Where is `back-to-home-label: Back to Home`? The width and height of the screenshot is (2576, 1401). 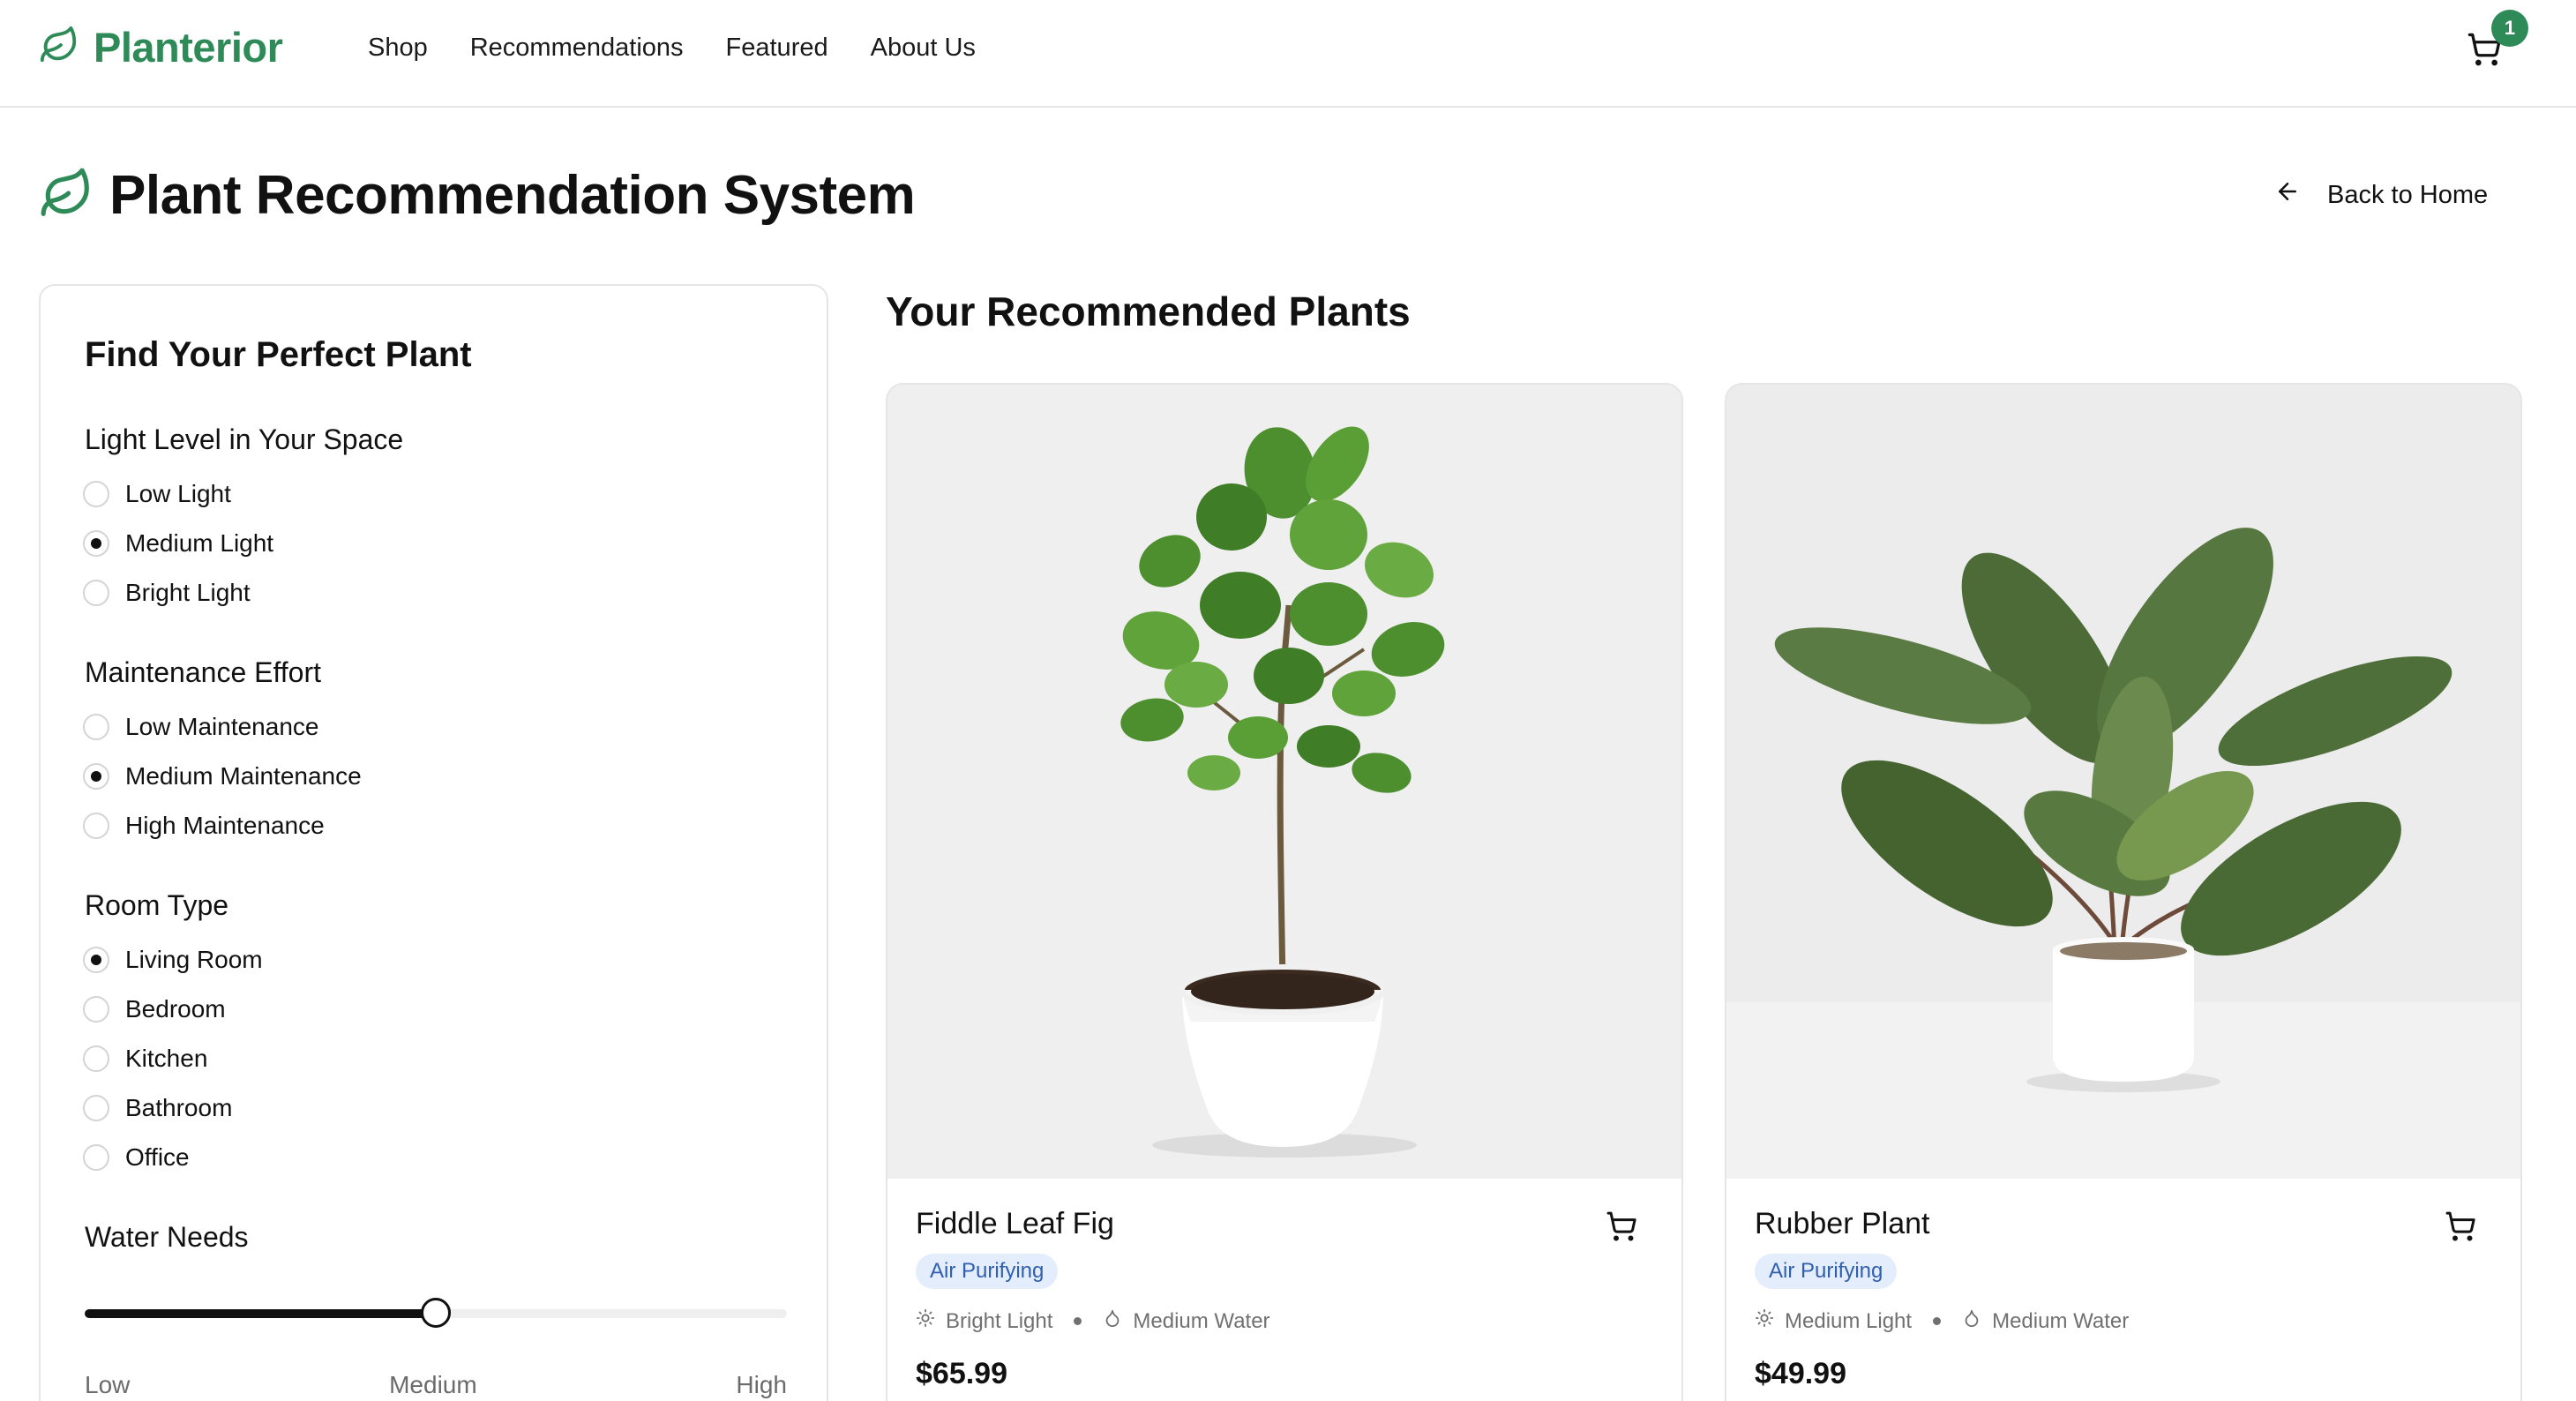 back-to-home-label: Back to Home is located at coordinates (2408, 194).